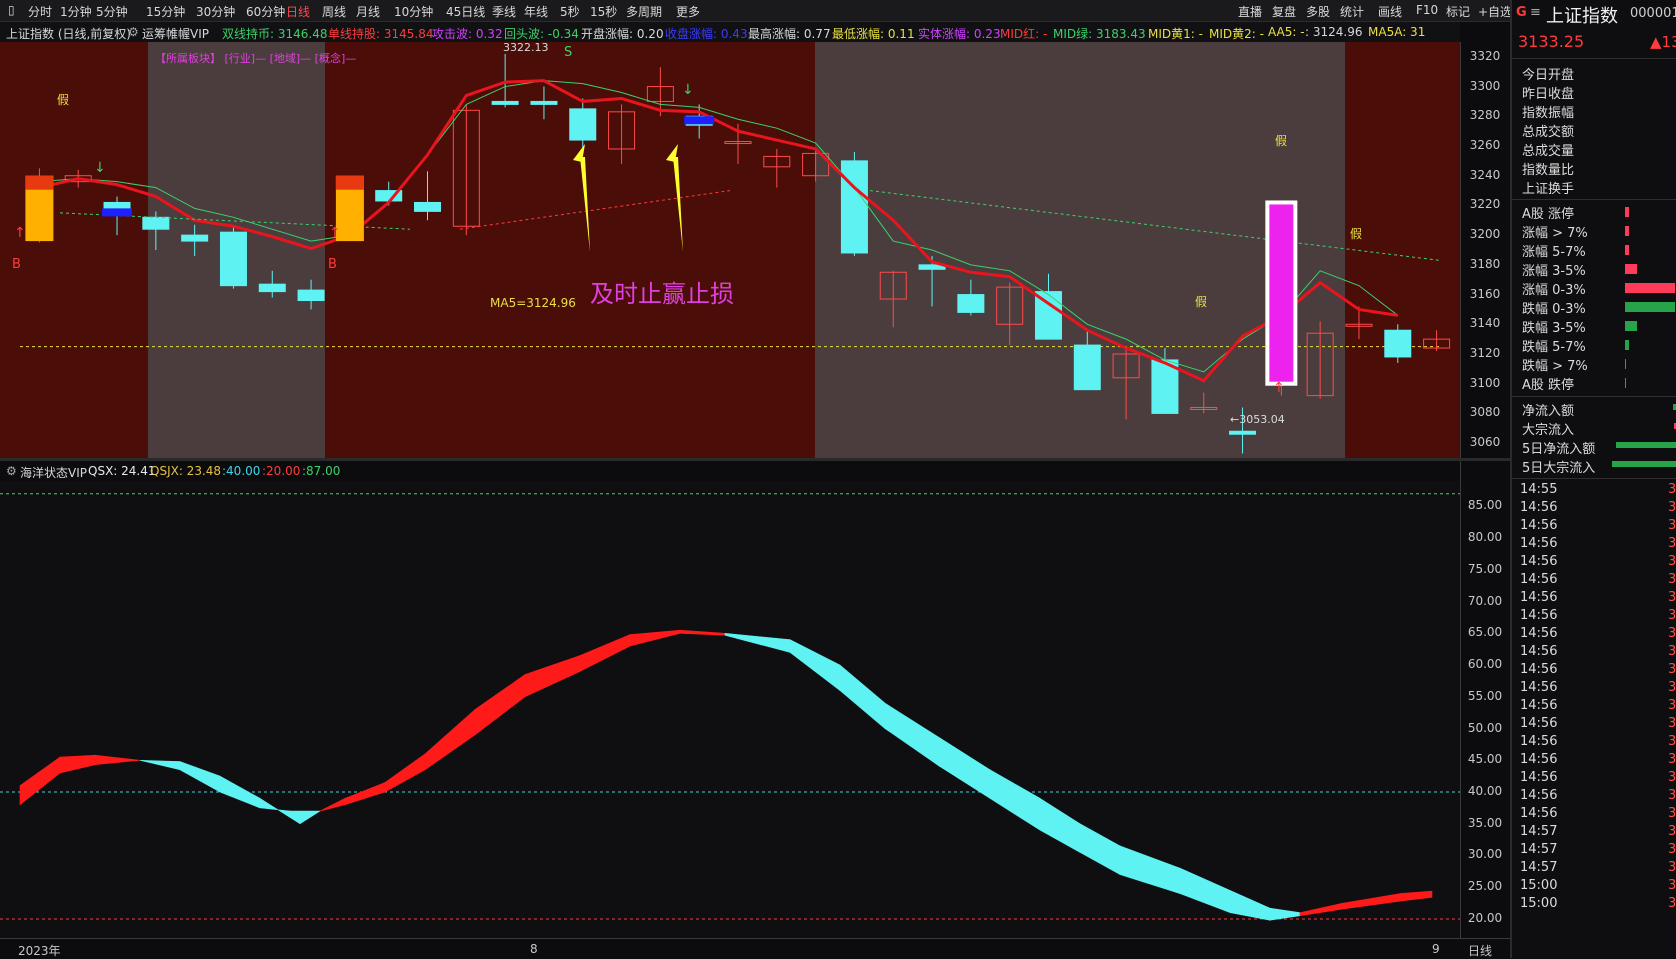 The height and width of the screenshot is (959, 1676). What do you see at coordinates (11, 10) in the screenshot?
I see `layout-icon: ▯` at bounding box center [11, 10].